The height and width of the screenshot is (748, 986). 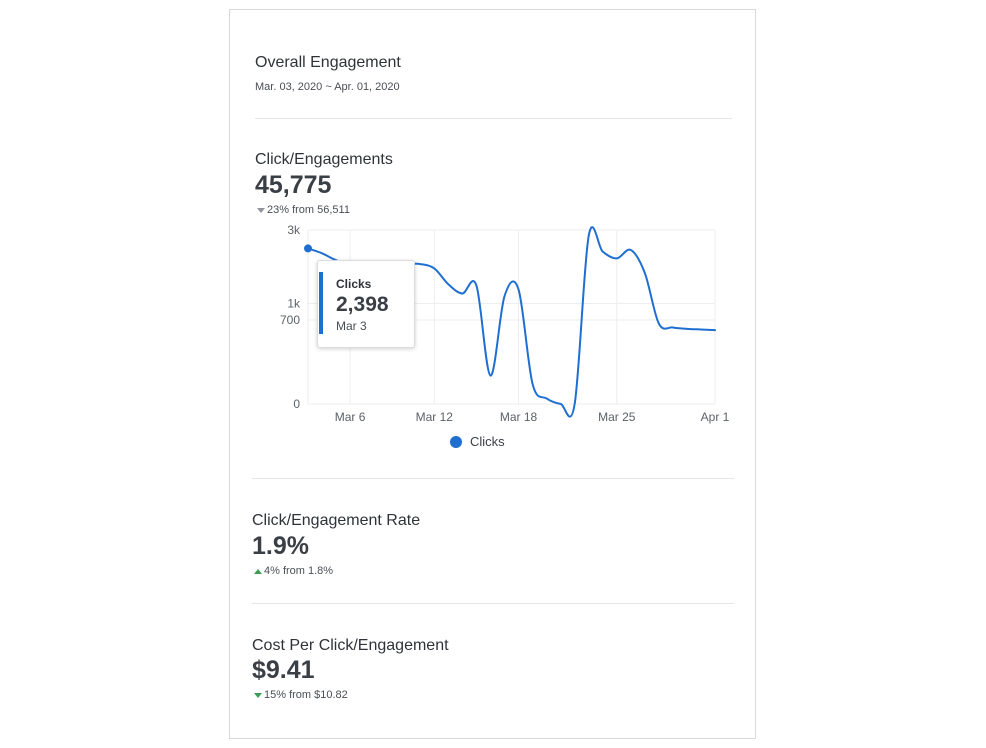 What do you see at coordinates (354, 284) in the screenshot?
I see `tooltip-series-name: Clicks` at bounding box center [354, 284].